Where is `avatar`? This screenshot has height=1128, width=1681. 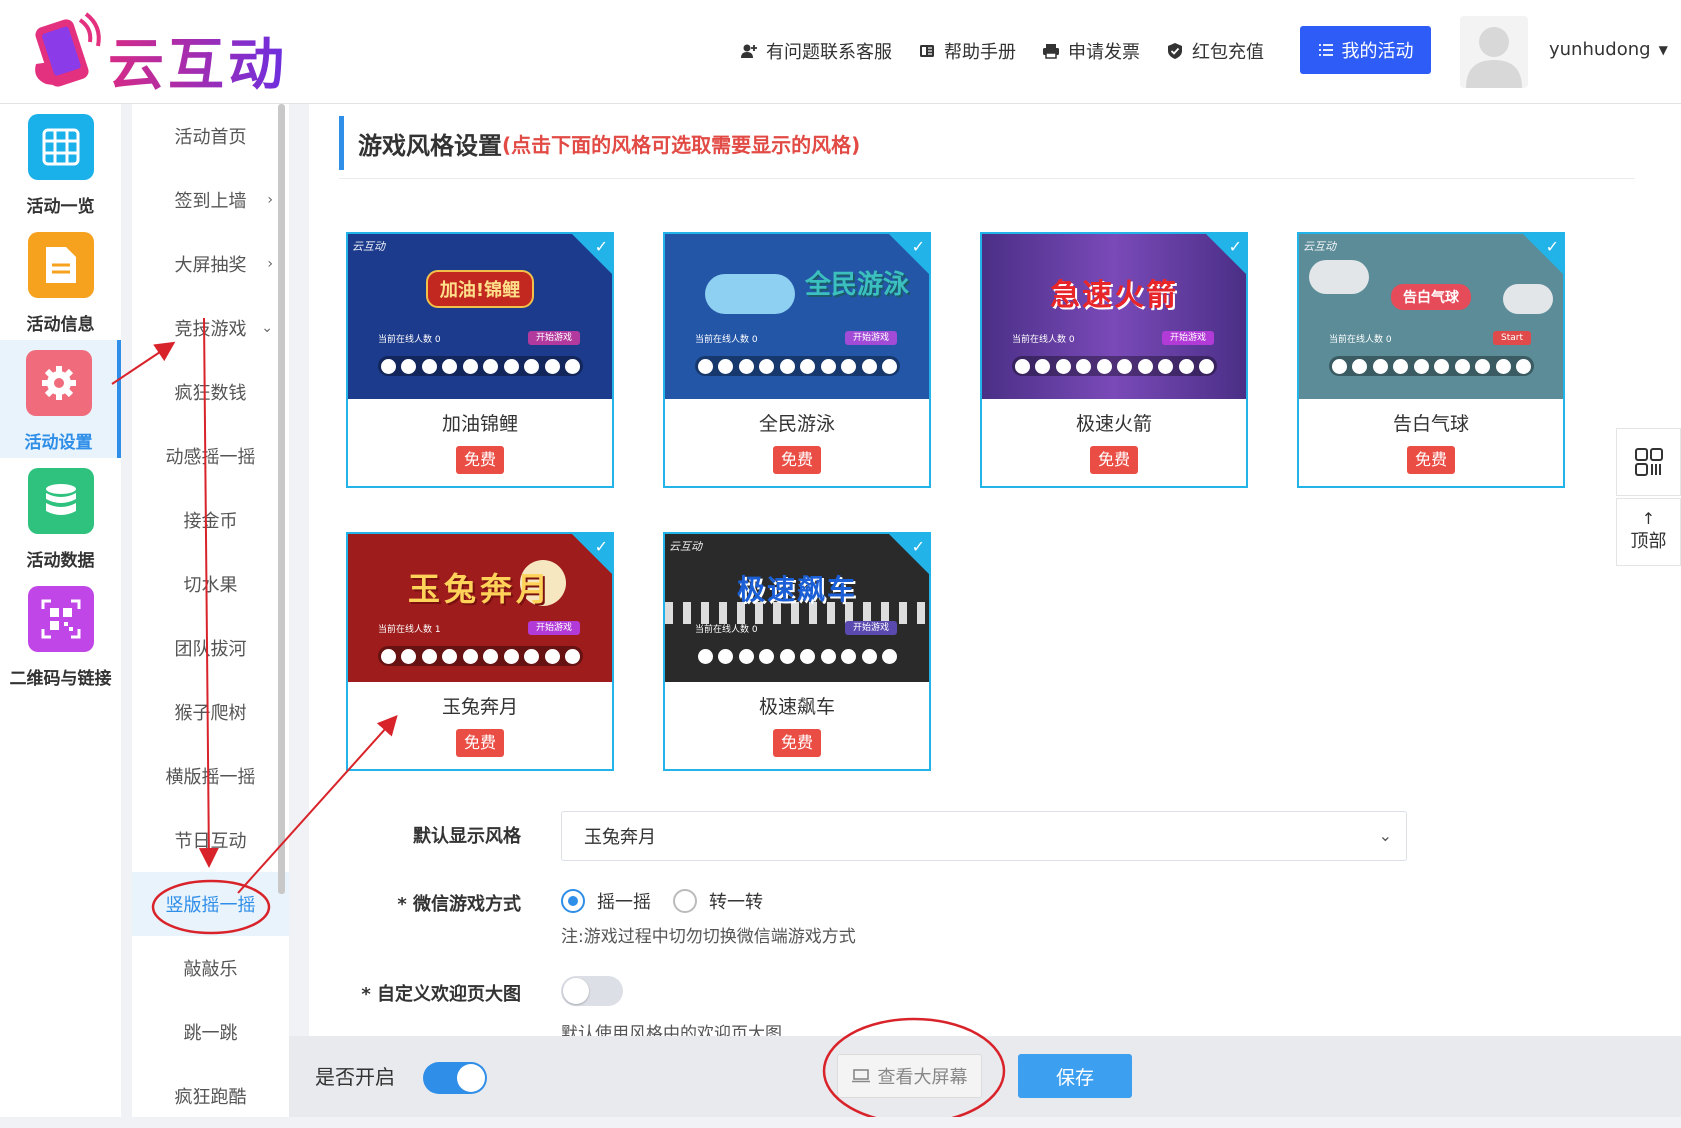
avatar is located at coordinates (1494, 52).